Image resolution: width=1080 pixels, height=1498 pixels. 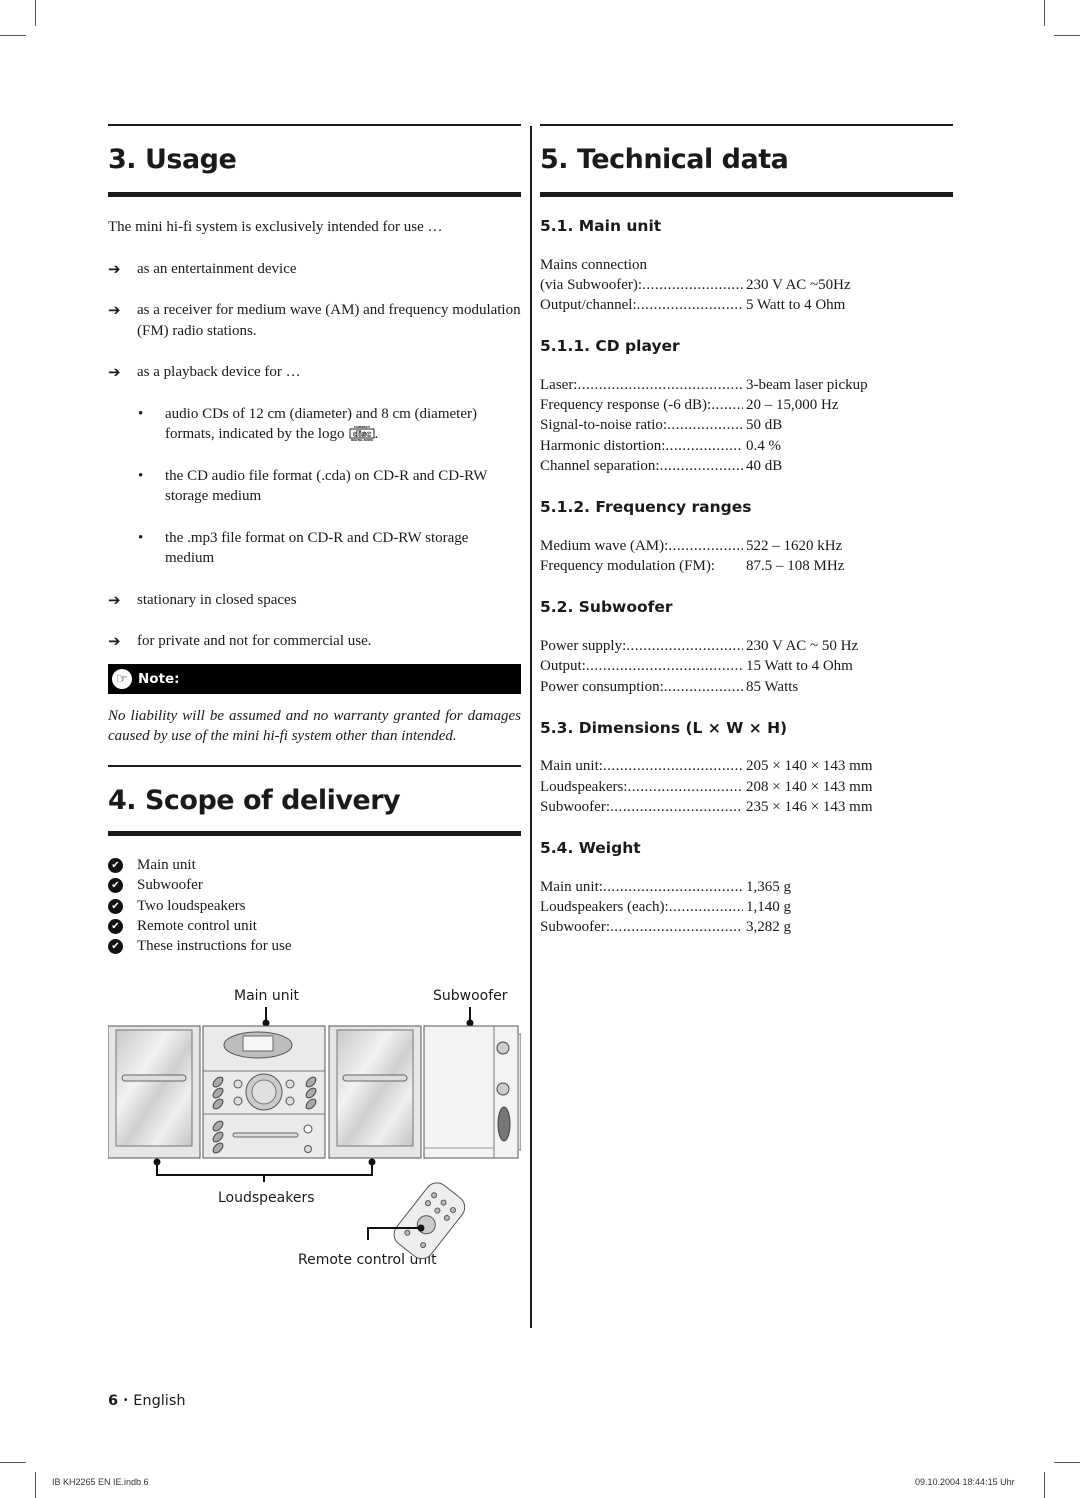 What do you see at coordinates (472, 1092) in the screenshot?
I see `subwoofer` at bounding box center [472, 1092].